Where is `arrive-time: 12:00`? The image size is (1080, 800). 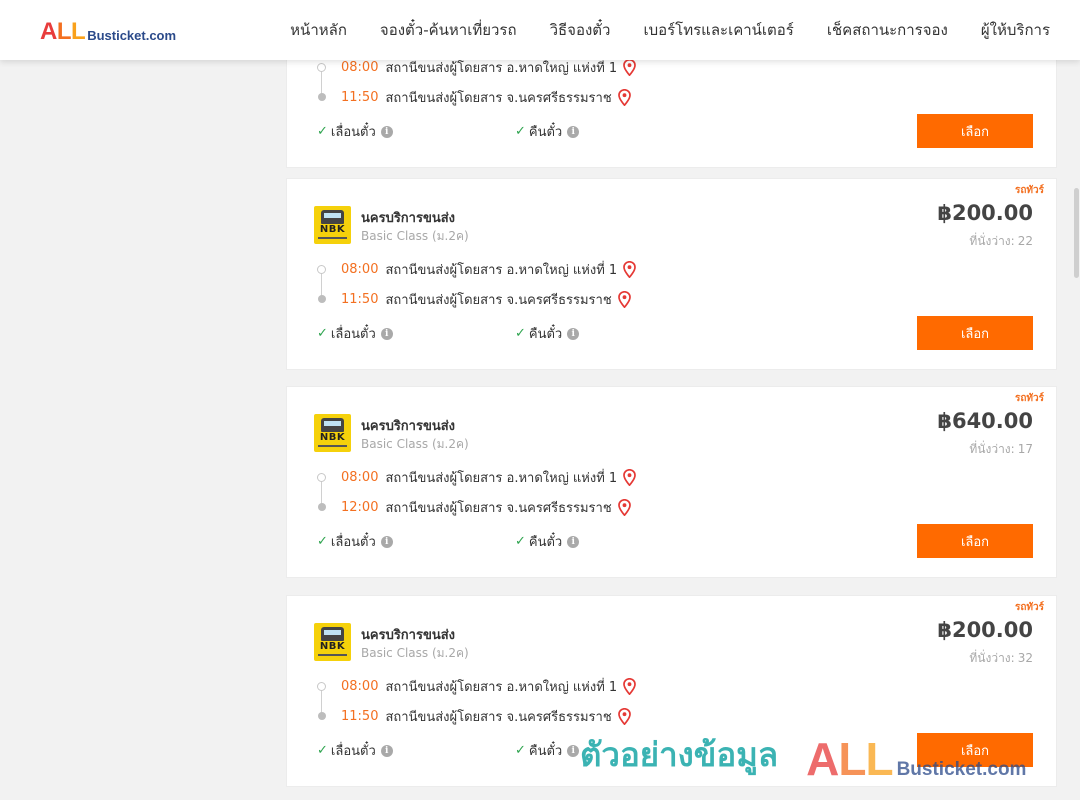
arrive-time: 12:00 is located at coordinates (360, 507).